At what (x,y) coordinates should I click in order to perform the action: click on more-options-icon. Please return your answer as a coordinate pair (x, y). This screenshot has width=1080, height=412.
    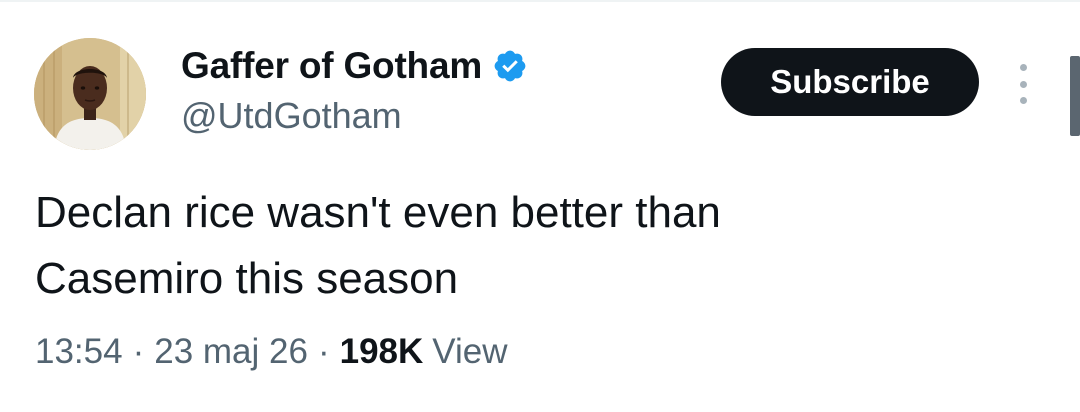
    Looking at the image, I should click on (1023, 84).